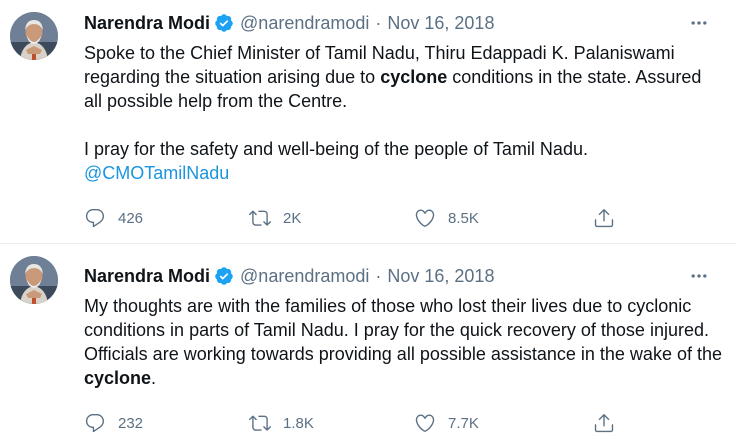  I want to click on retweet-button: 2K, so click(275, 218).